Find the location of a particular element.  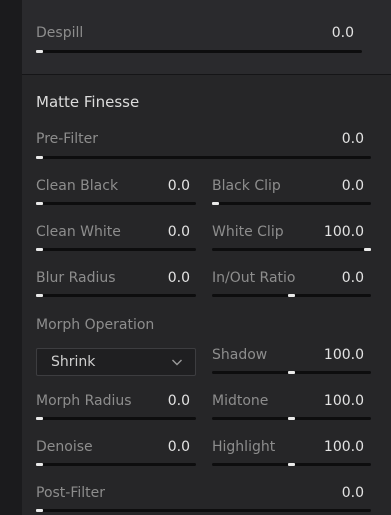

clean-white-slider-handle is located at coordinates (39, 249).